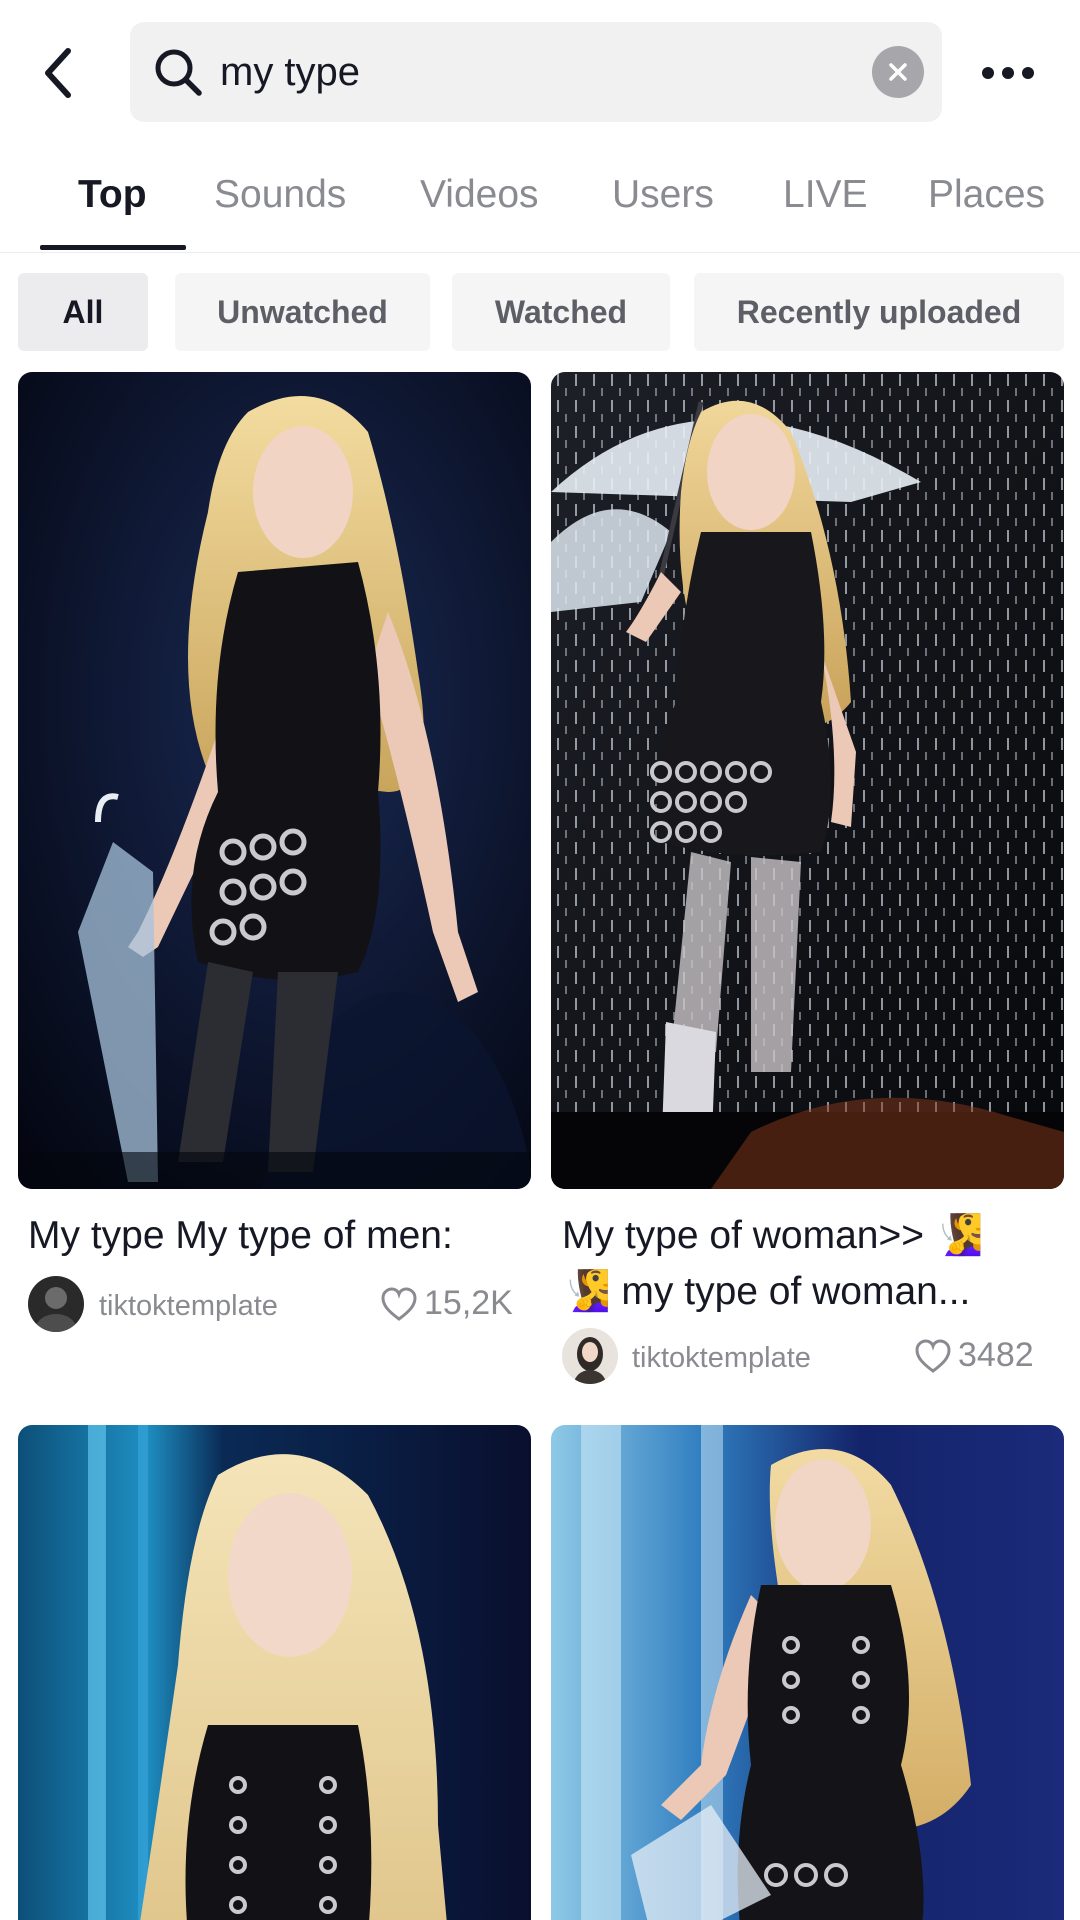  What do you see at coordinates (748, 1235) in the screenshot?
I see `video-title-text: My type of woman>>` at bounding box center [748, 1235].